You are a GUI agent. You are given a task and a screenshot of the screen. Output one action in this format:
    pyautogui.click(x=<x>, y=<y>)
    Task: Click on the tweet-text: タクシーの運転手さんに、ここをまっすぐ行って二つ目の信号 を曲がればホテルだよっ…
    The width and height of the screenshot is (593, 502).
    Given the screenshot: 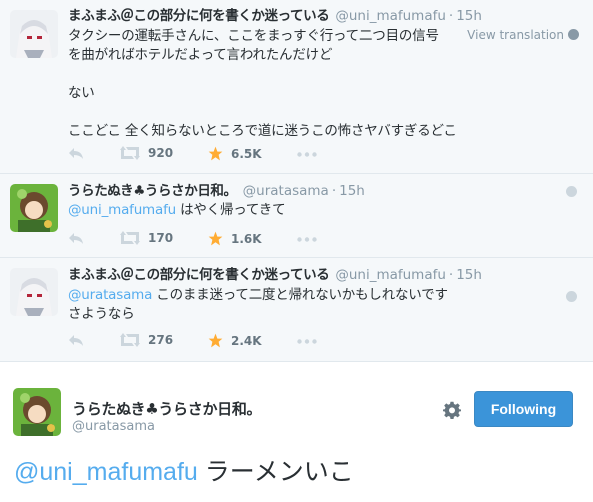 What is the action you would take?
    pyautogui.click(x=262, y=84)
    